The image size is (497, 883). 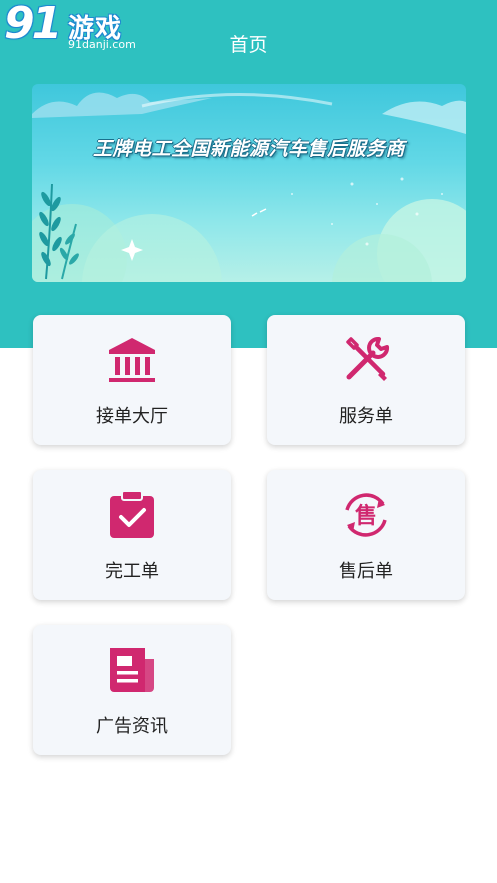 What do you see at coordinates (132, 416) in the screenshot?
I see `menu-card-label: 接单大厅` at bounding box center [132, 416].